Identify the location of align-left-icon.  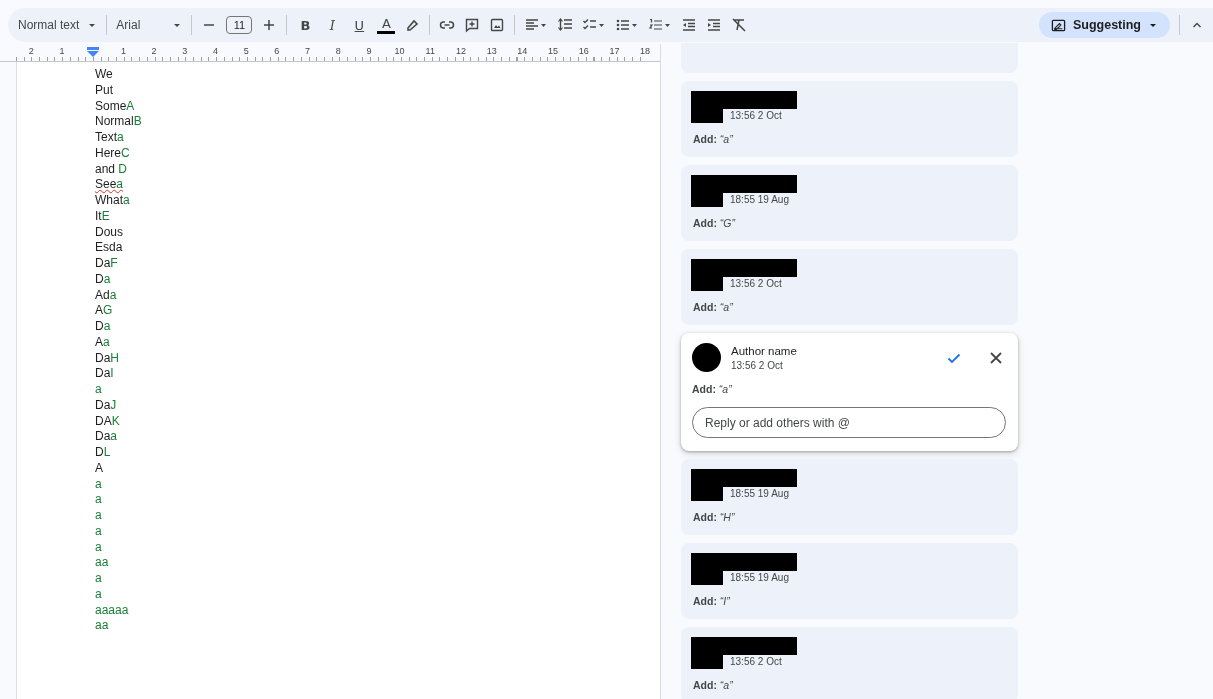
(536, 25).